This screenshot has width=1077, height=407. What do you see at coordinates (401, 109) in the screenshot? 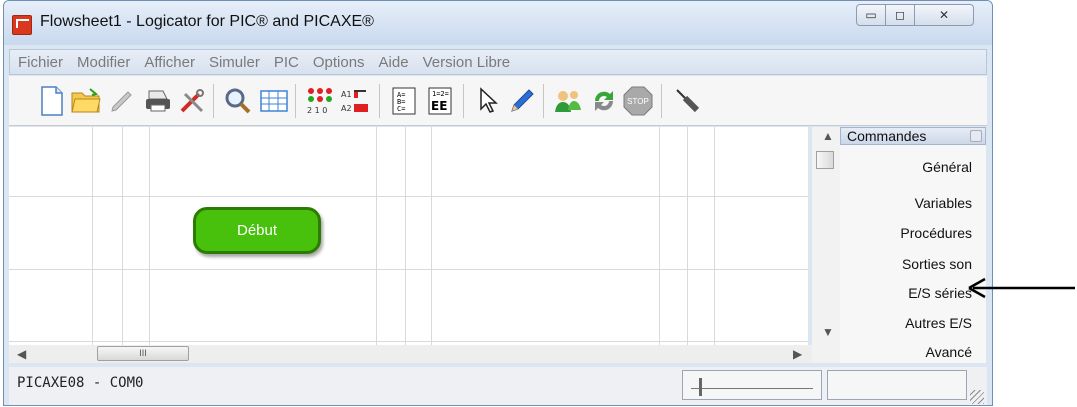
I see `svg-text: C=` at bounding box center [401, 109].